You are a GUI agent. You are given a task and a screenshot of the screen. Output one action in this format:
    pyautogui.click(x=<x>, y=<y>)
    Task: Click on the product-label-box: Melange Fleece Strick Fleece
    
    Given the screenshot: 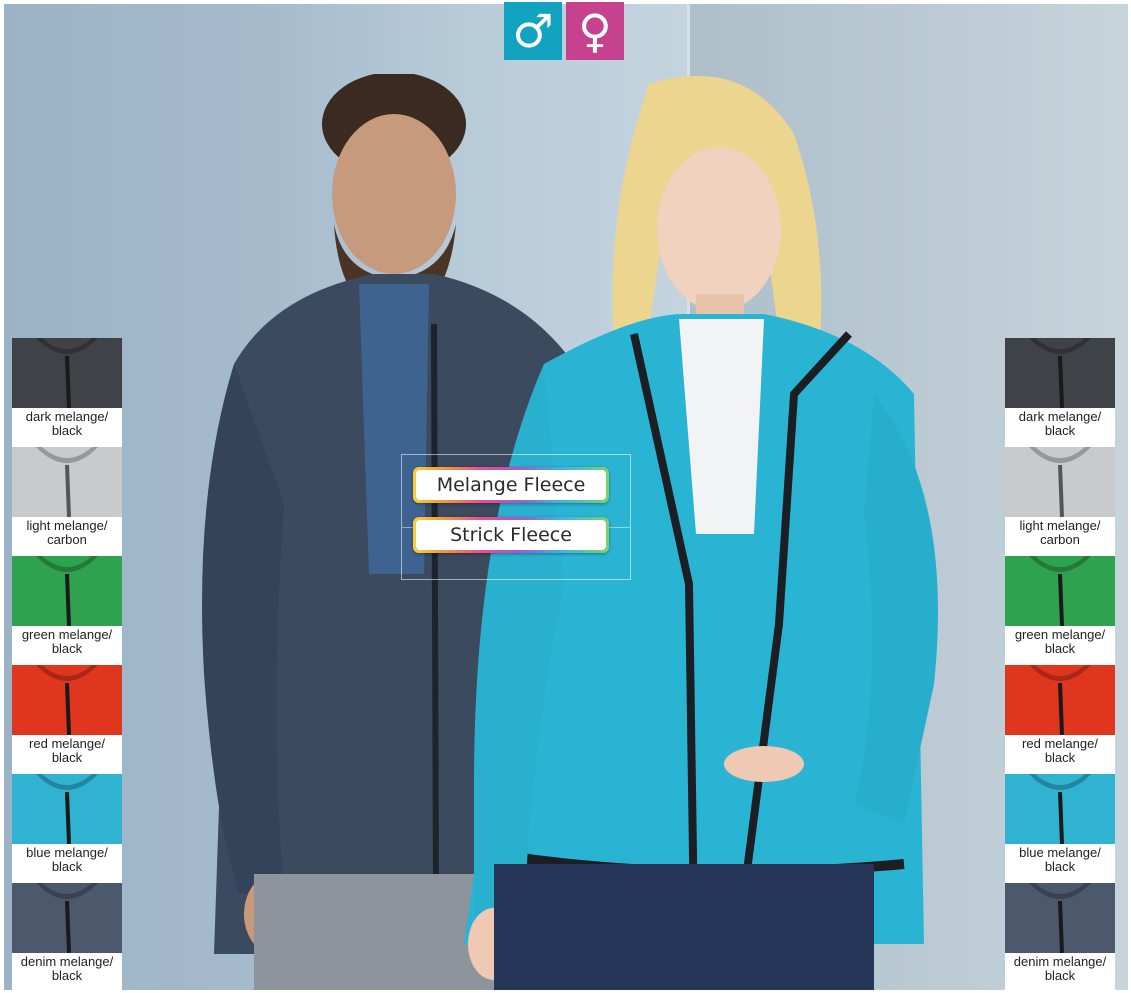 What is the action you would take?
    pyautogui.click(x=516, y=517)
    